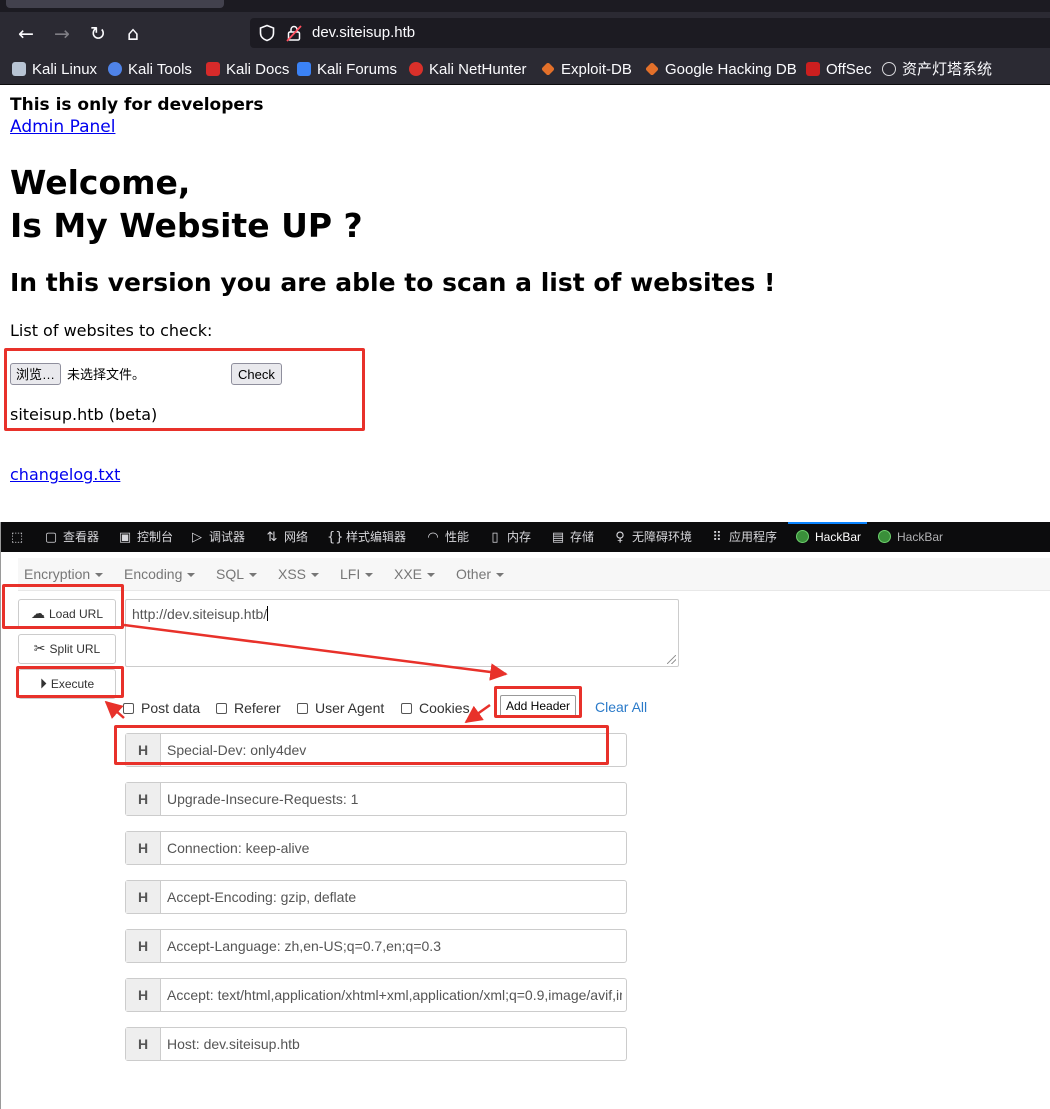 The image size is (1050, 1109). I want to click on referer-checkbox, so click(221, 708).